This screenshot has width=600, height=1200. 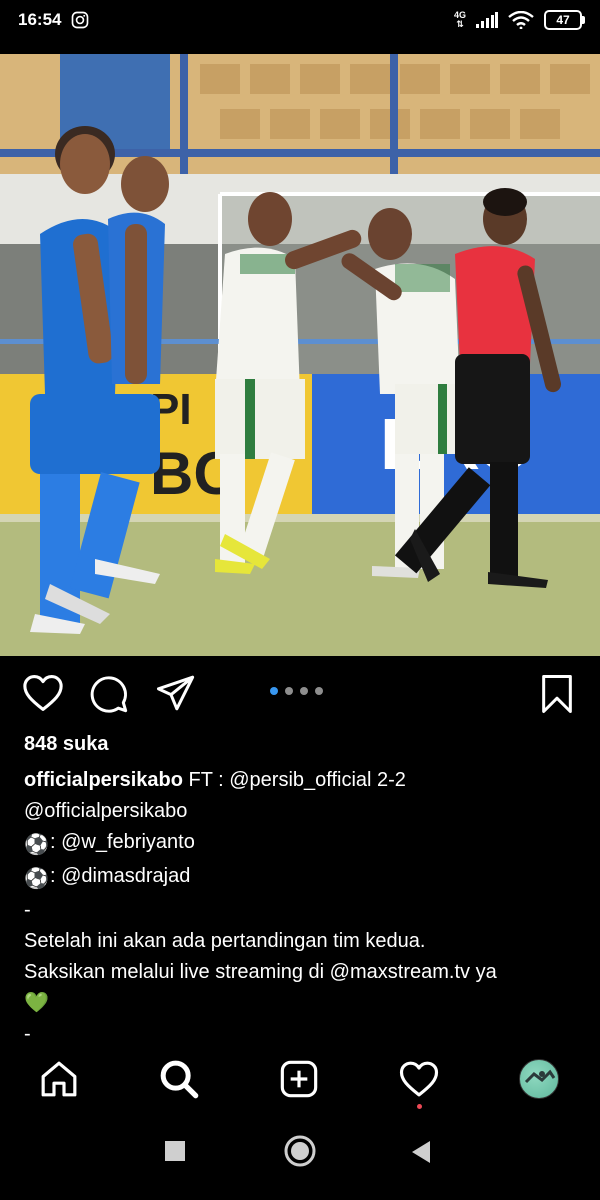 What do you see at coordinates (103, 780) in the screenshot?
I see `caption-username: officialpersikabo` at bounding box center [103, 780].